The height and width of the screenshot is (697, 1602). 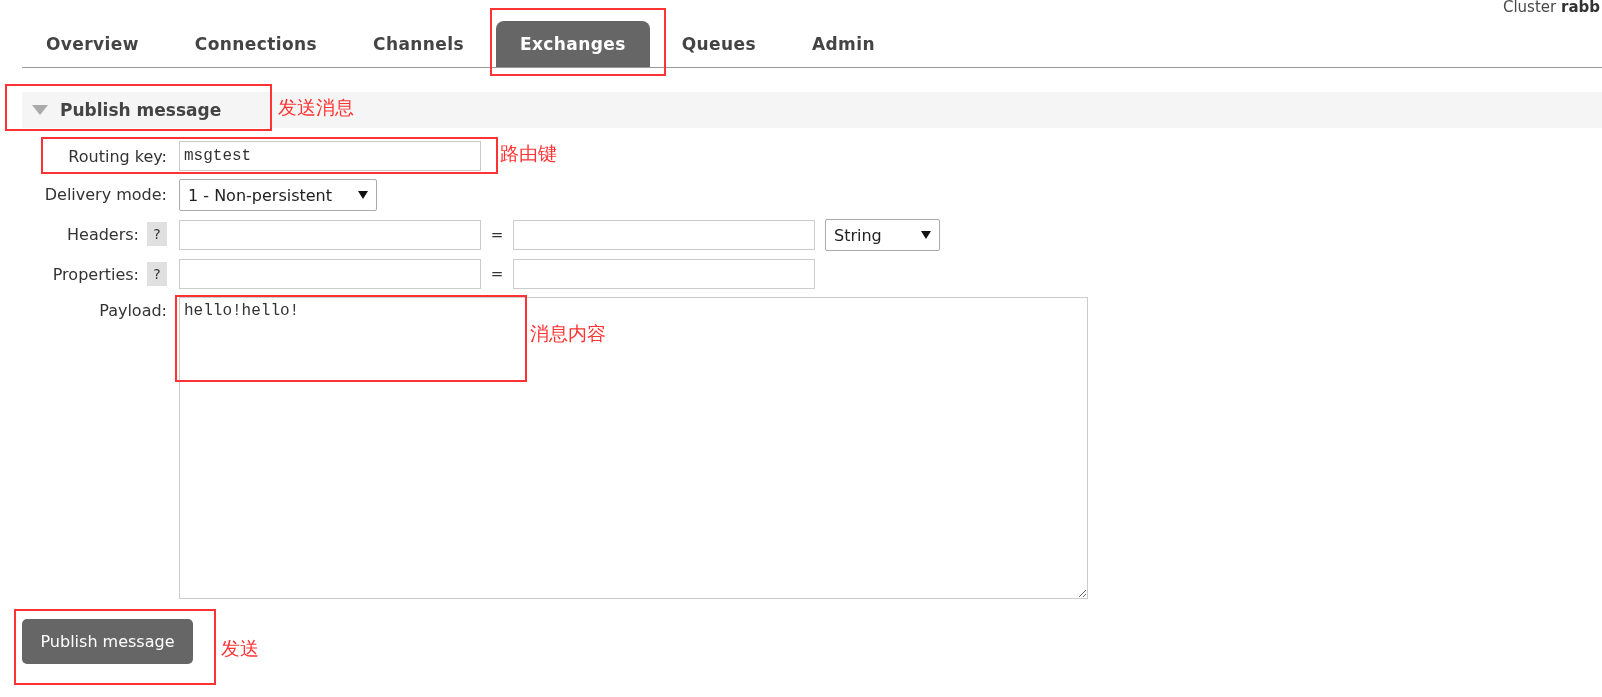 What do you see at coordinates (107, 641) in the screenshot?
I see `publish-message-button: Publish message` at bounding box center [107, 641].